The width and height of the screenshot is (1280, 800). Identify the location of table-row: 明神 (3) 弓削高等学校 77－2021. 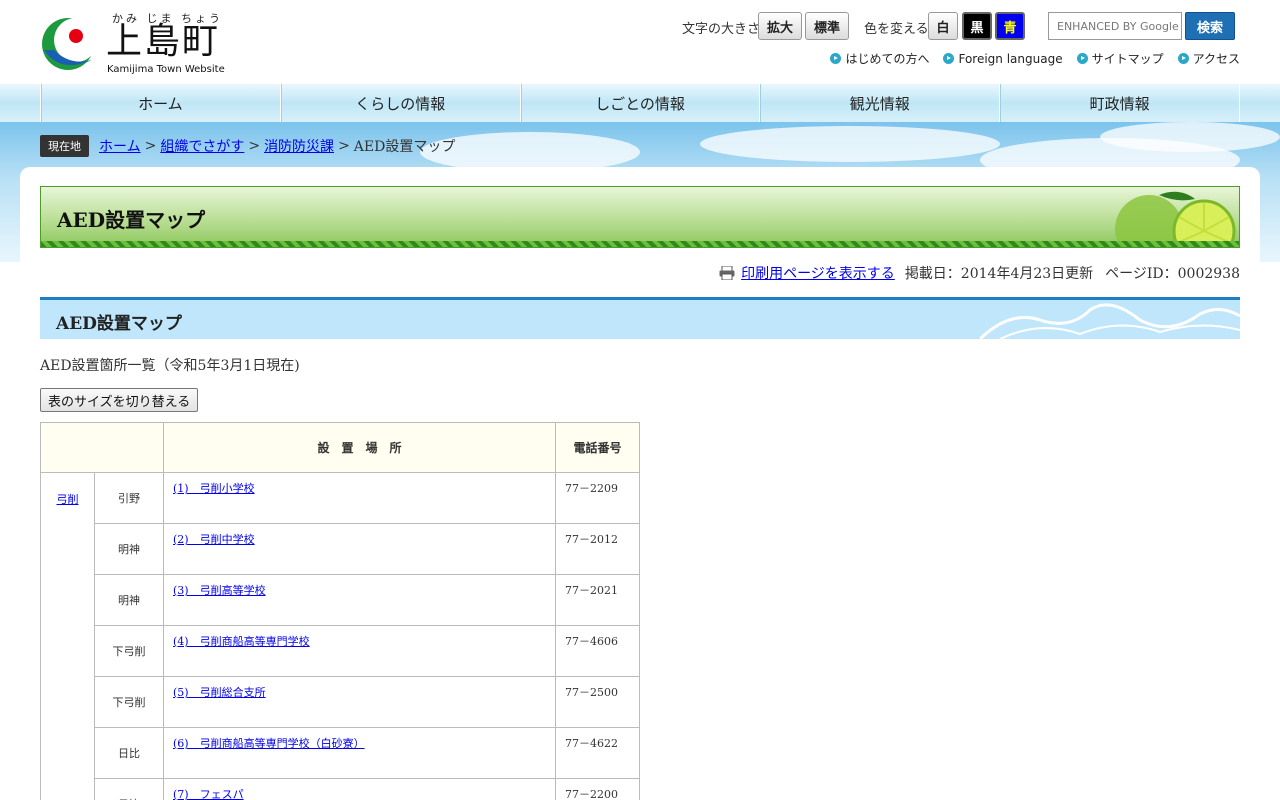
(340, 600).